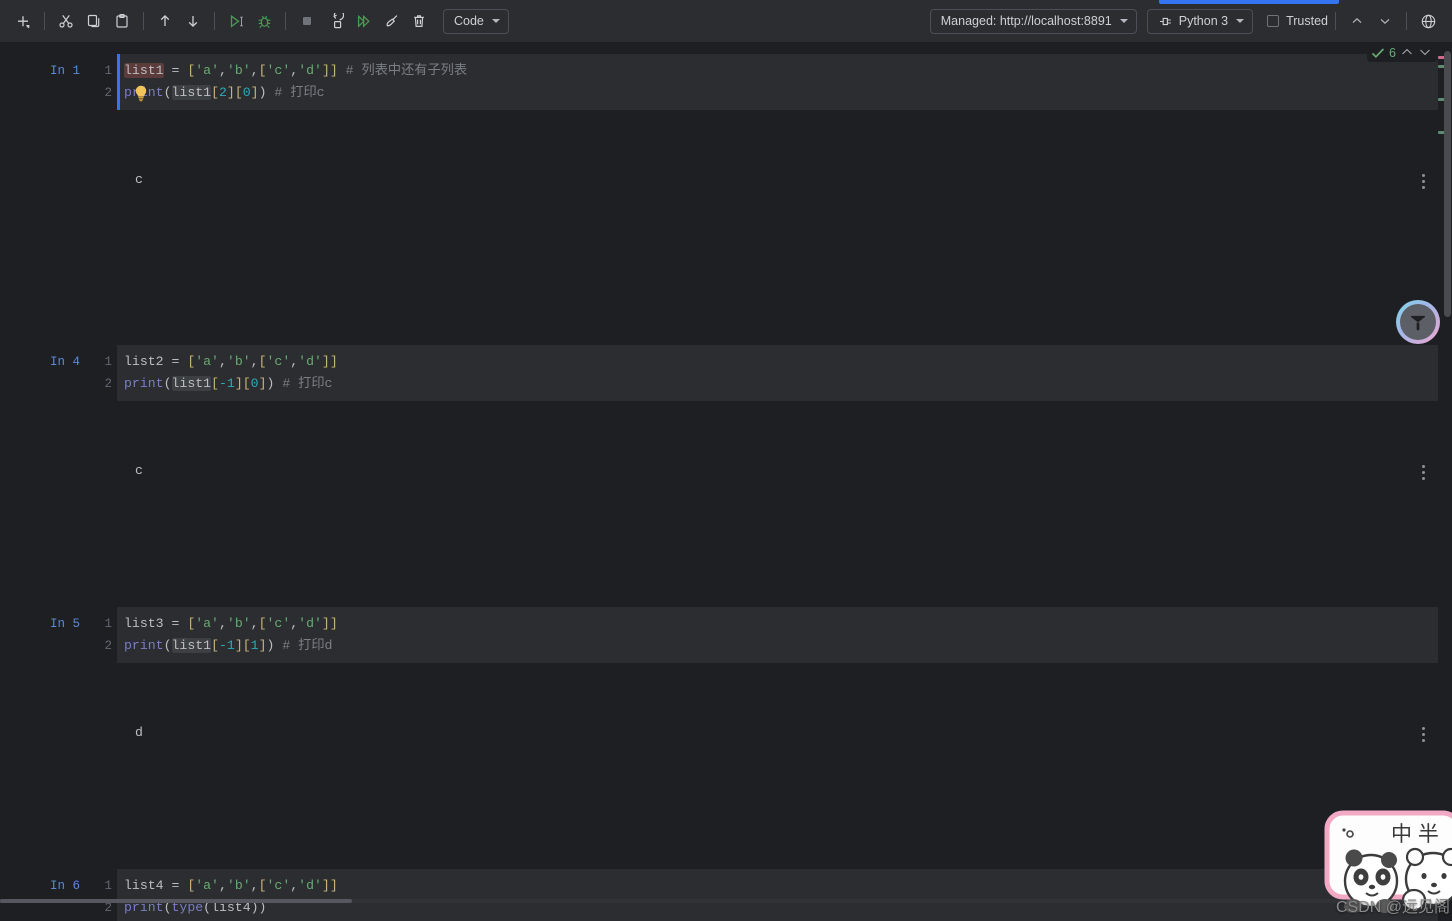 The height and width of the screenshot is (921, 1452). I want to click on run-cell-icon, so click(236, 21).